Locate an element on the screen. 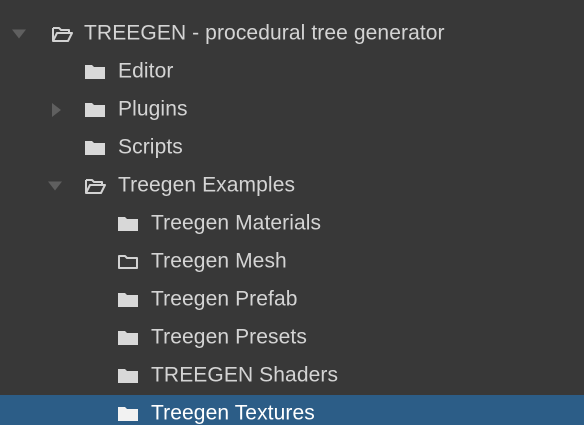 Image resolution: width=584 pixels, height=425 pixels. tree-item-label: Plugins is located at coordinates (153, 109).